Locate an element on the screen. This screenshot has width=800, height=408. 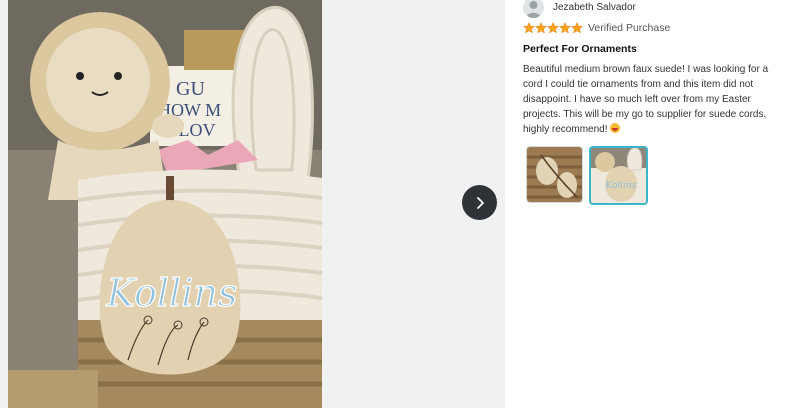
reviewer-name: Jezabeth Salvador is located at coordinates (594, 7).